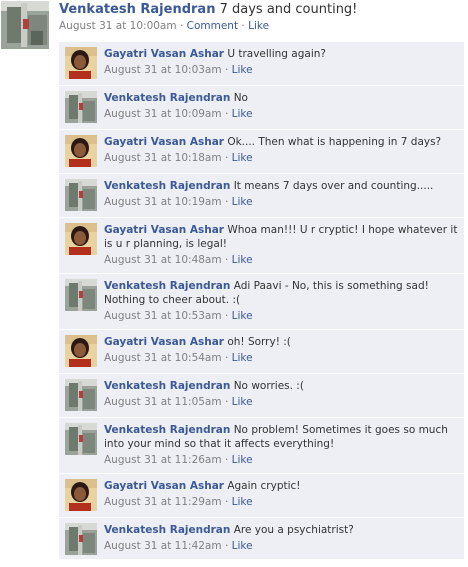 The height and width of the screenshot is (567, 468). Describe the element at coordinates (282, 70) in the screenshot. I see `comment-meta: August 31 at 10:03am · Like` at that location.